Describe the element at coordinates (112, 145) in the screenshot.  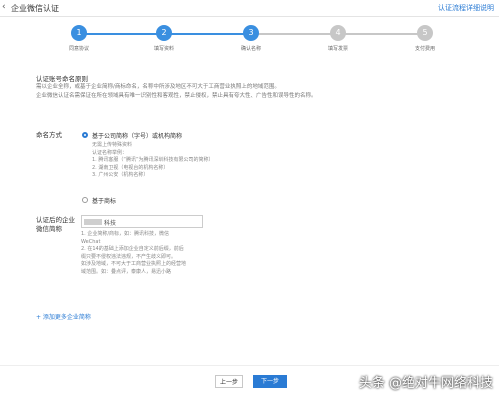
I see `hint-line: 无需上传特殊资料` at that location.